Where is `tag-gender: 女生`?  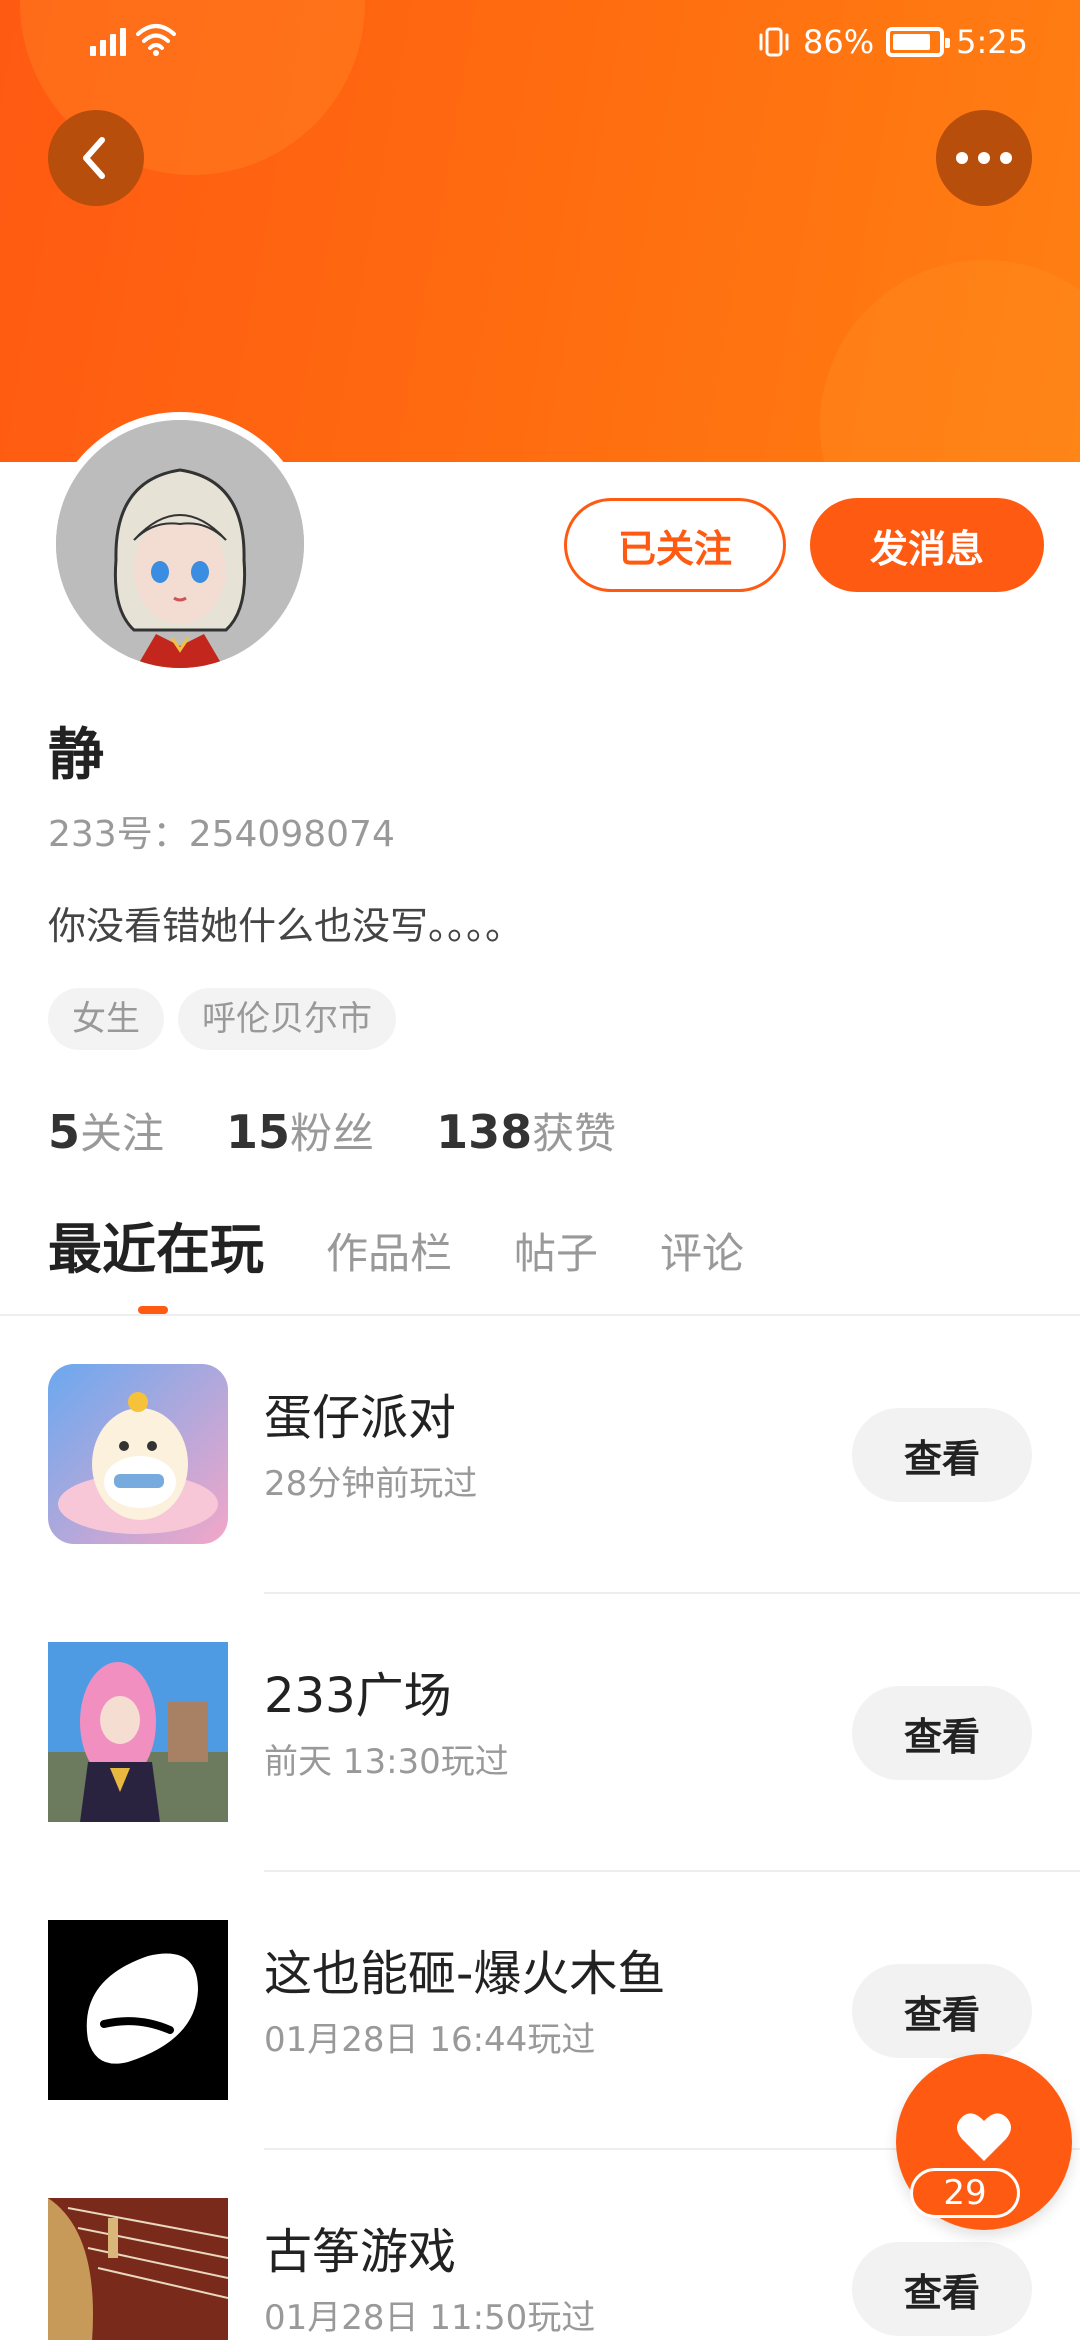 tag-gender: 女生 is located at coordinates (106, 1019).